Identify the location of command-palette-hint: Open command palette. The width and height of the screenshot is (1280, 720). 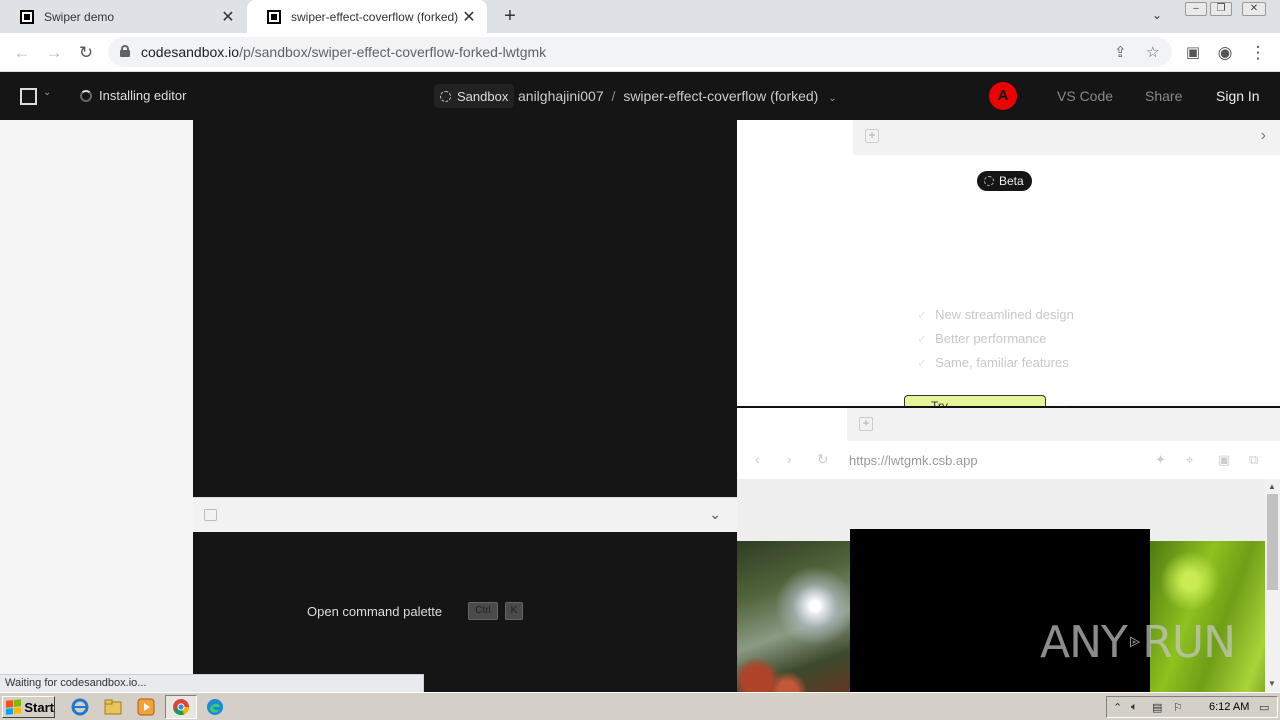
(374, 611).